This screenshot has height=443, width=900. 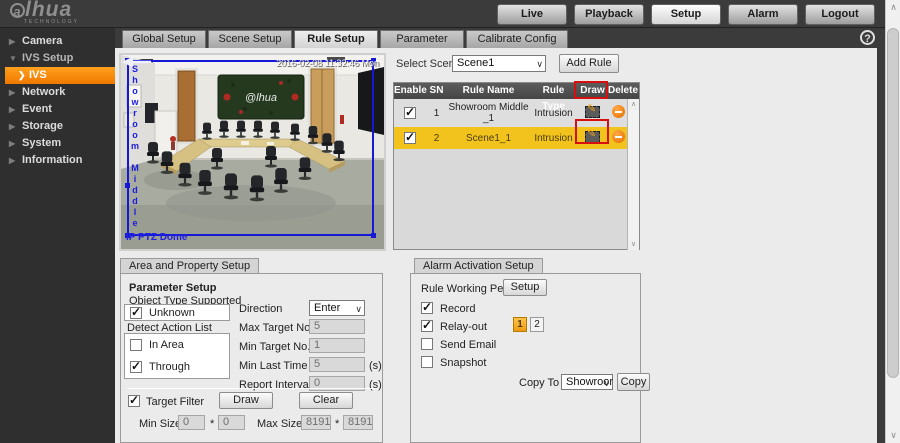 I want to click on alarm-button: Alarm, so click(x=763, y=14).